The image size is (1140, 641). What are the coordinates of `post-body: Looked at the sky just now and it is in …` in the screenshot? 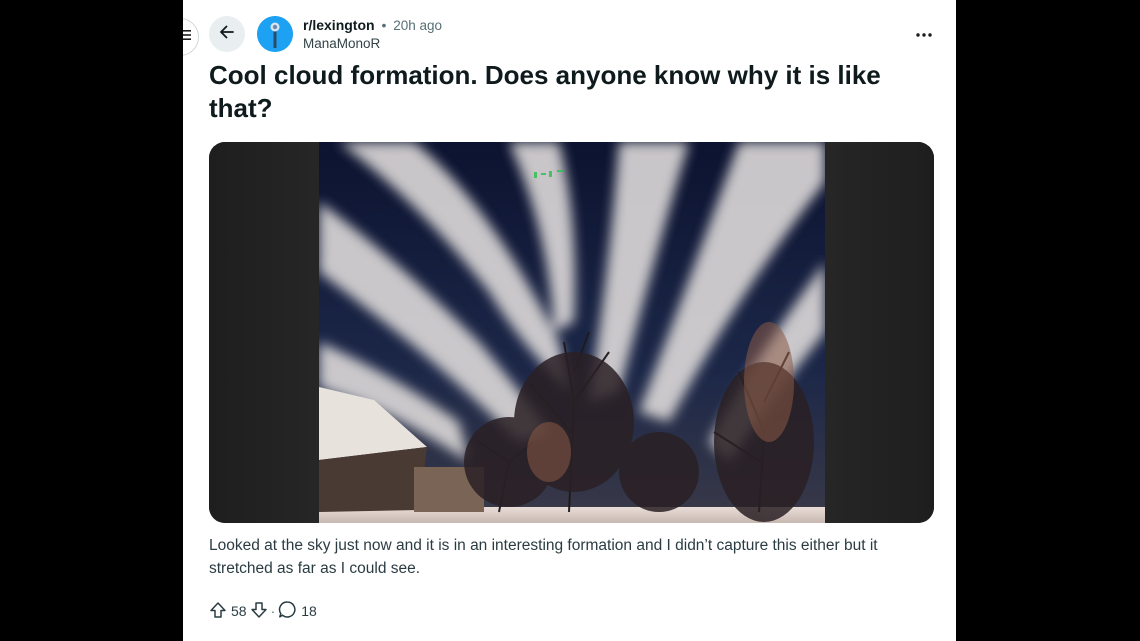 It's located at (543, 557).